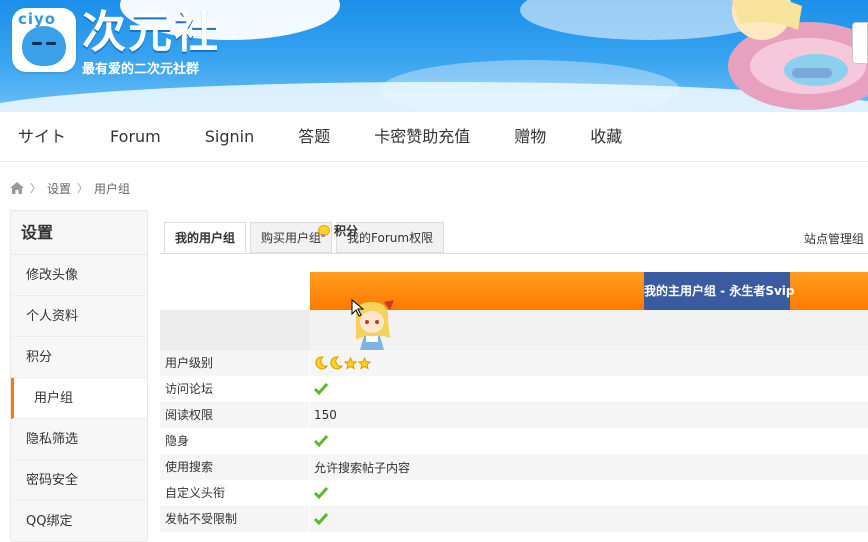 Image resolution: width=868 pixels, height=542 pixels. I want to click on slime-logo-icon: ciyo, so click(44, 40).